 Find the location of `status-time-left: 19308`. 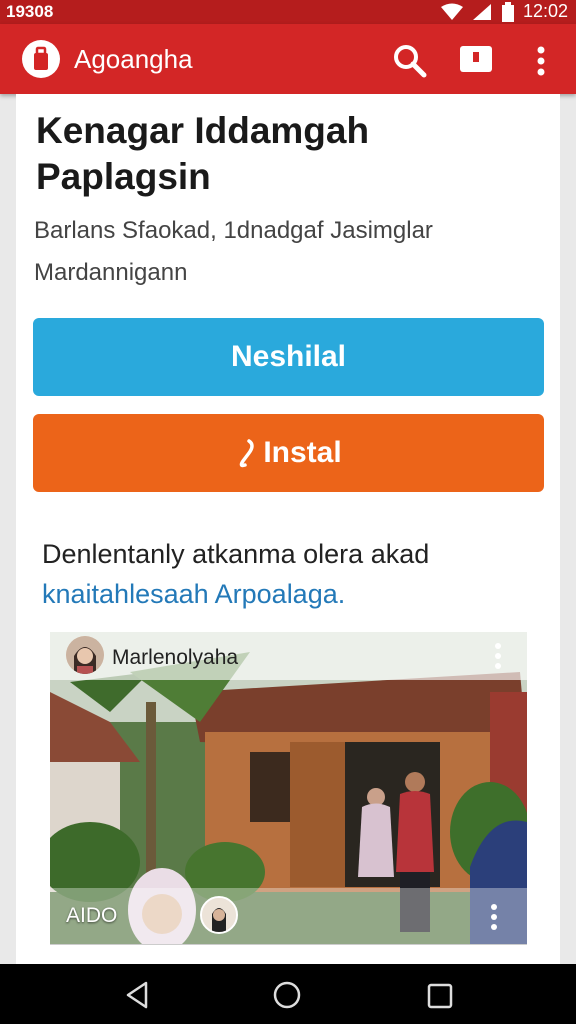

status-time-left: 19308 is located at coordinates (30, 11).